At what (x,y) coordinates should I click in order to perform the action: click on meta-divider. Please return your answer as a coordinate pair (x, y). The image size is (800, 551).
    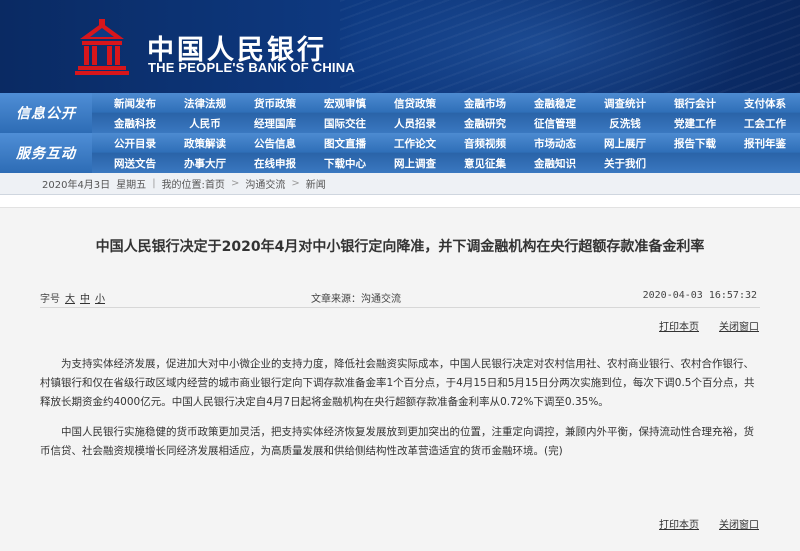
    Looking at the image, I should click on (400, 307).